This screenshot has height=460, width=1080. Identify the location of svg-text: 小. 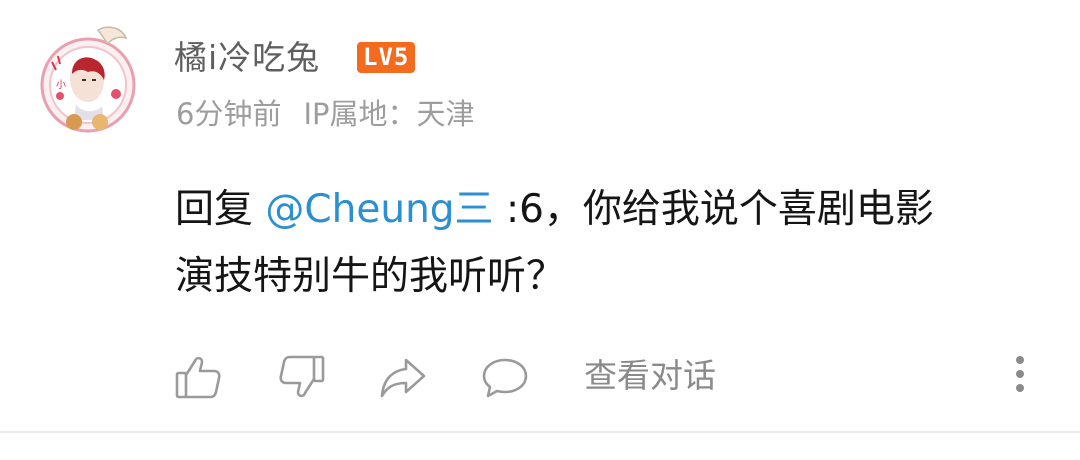
(61, 85).